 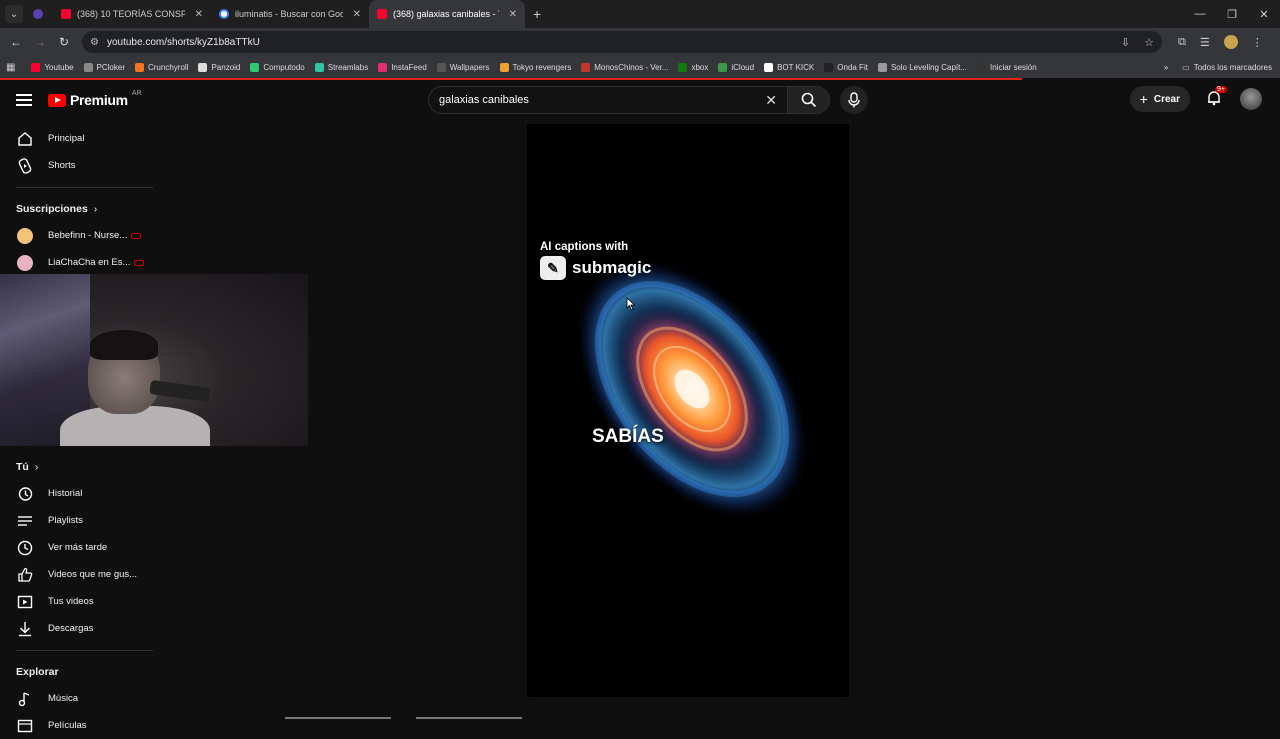 What do you see at coordinates (25, 699) in the screenshot?
I see `music-icon` at bounding box center [25, 699].